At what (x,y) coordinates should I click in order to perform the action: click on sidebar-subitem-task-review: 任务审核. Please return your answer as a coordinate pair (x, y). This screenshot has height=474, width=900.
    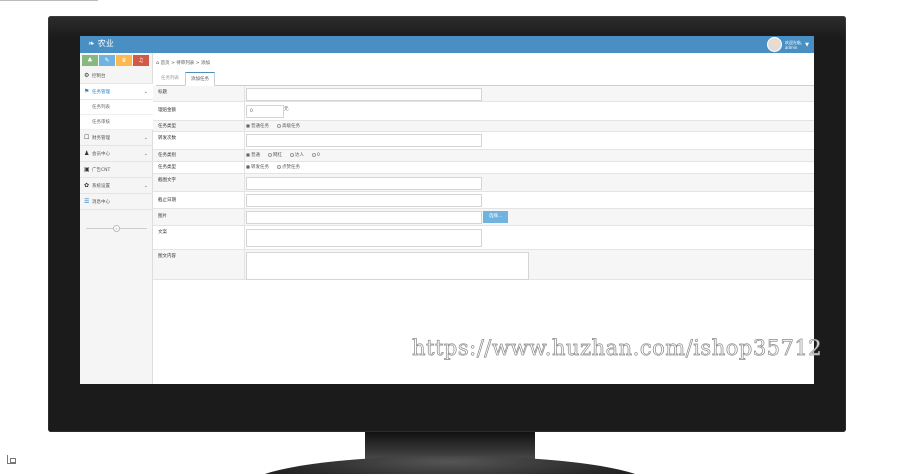
    Looking at the image, I should click on (116, 122).